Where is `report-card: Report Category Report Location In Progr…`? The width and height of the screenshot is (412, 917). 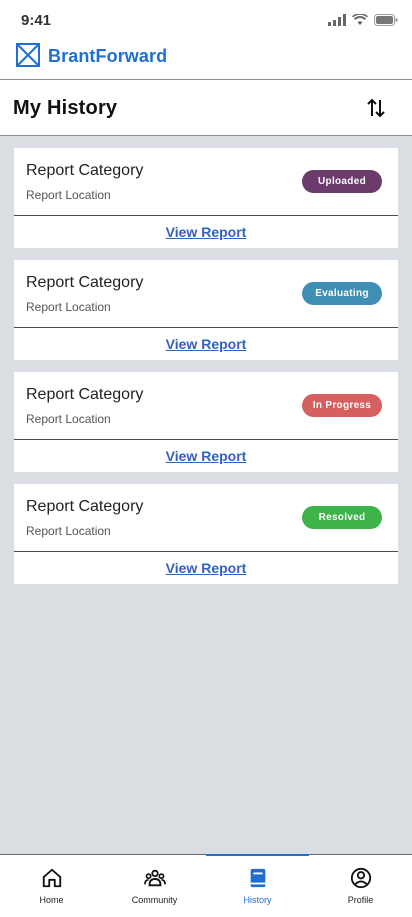 report-card: Report Category Report Location In Progr… is located at coordinates (206, 422).